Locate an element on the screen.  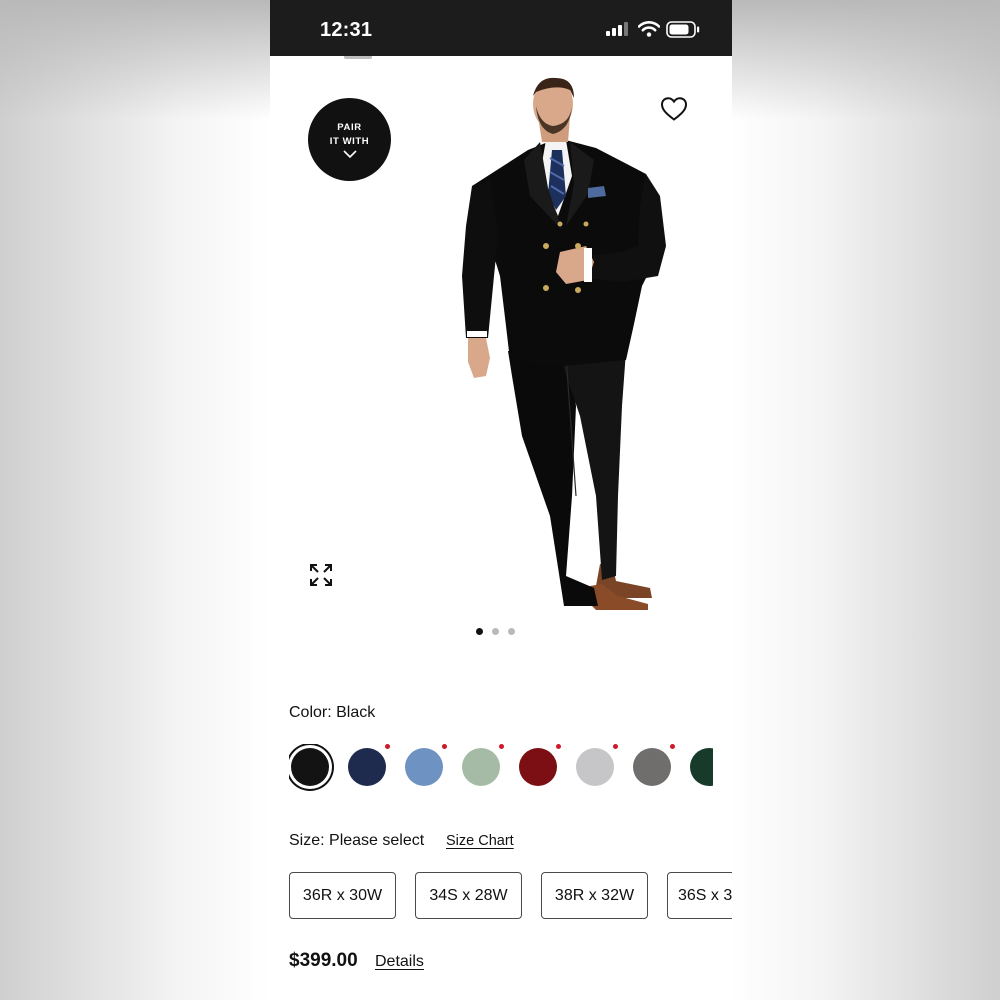
size-option-button: 38R x 32W is located at coordinates (594, 895).